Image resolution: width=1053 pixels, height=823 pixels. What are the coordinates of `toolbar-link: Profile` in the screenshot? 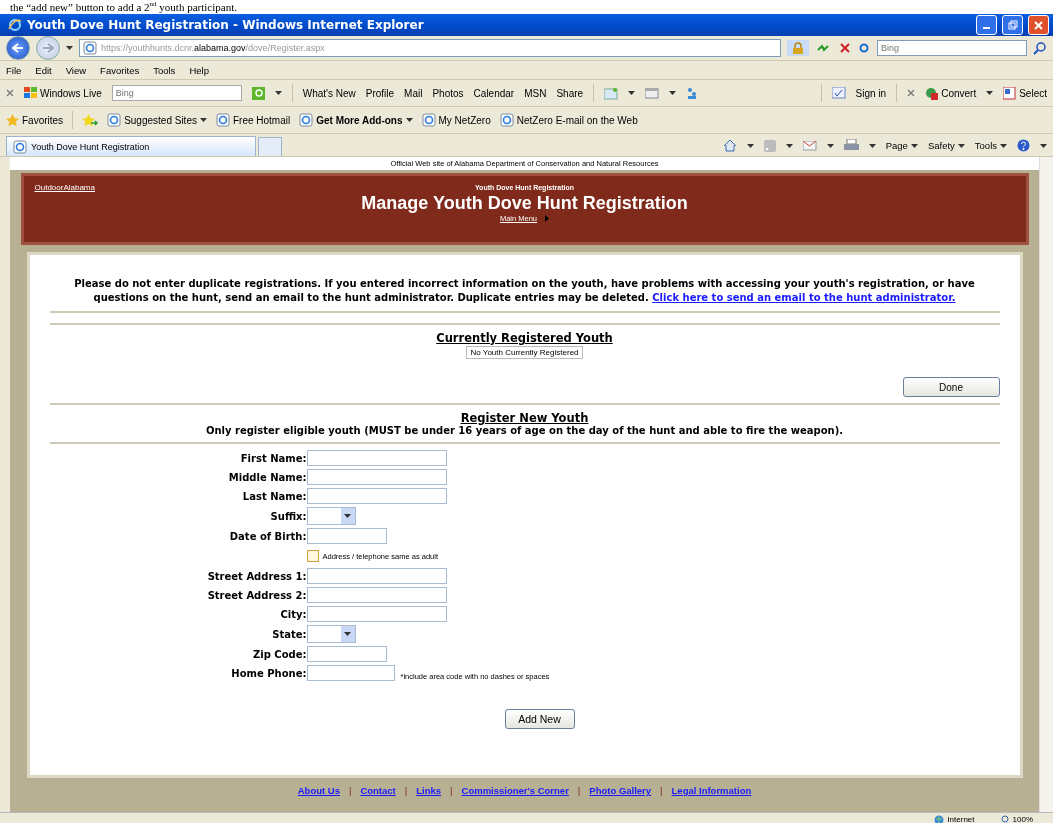 It's located at (380, 93).